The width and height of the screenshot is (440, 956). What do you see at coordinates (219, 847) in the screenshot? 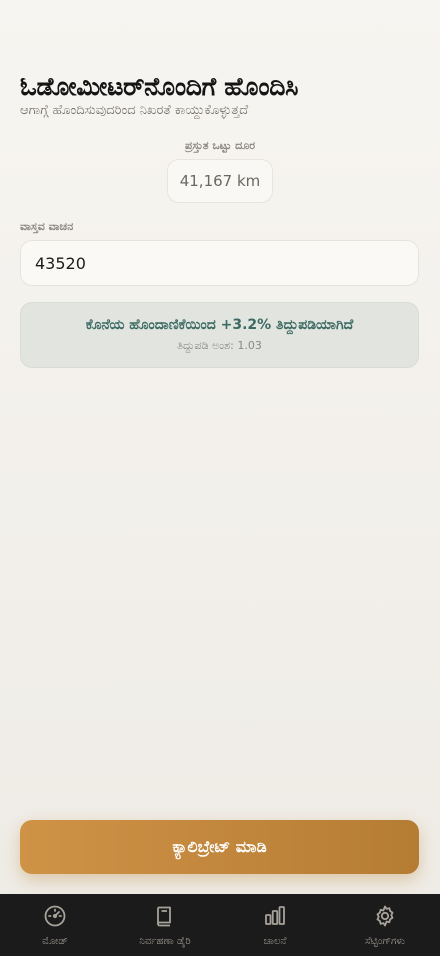
I see `calibrate-button: ಕ್ಯಾಲಿಬ್ರೇಟ್ ಮಾಡಿ` at bounding box center [219, 847].